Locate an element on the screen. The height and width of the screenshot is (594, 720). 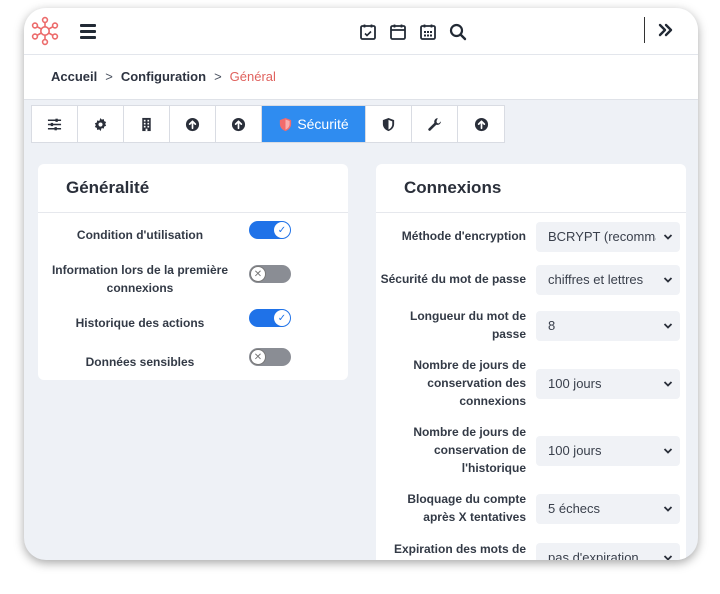
breadcrumb-bar: Accueil > Configuration > Général is located at coordinates (361, 77).